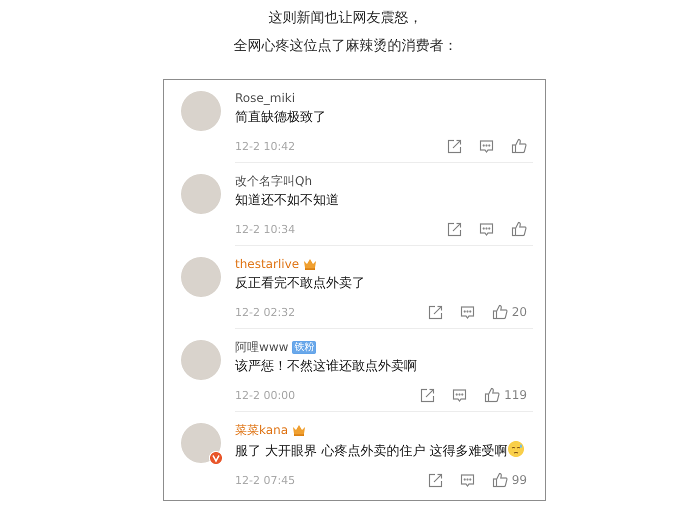 The height and width of the screenshot is (525, 691). Describe the element at coordinates (304, 347) in the screenshot. I see `fan-badge: 铁粉` at that location.